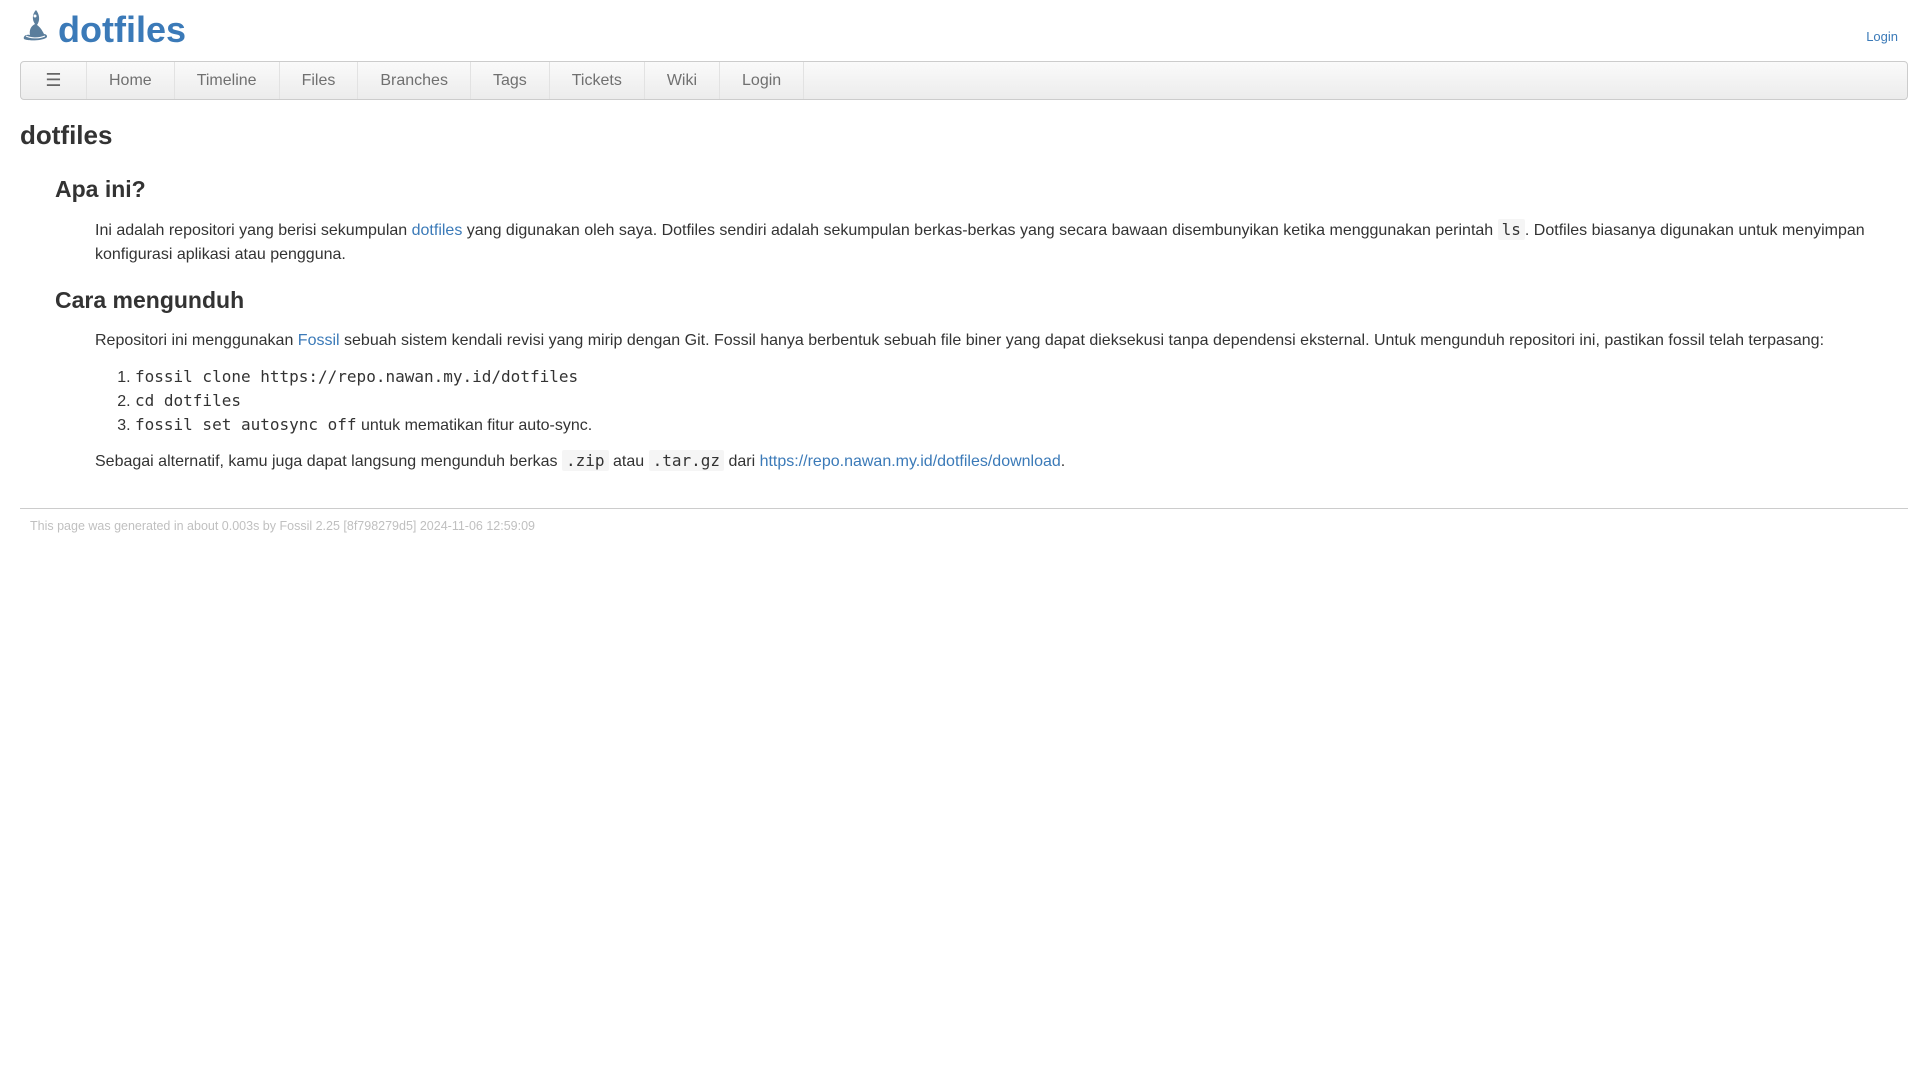 The height and width of the screenshot is (1080, 1920). What do you see at coordinates (474, 425) in the screenshot?
I see `step-suffix: untuk mematikan fitur auto-sync.` at bounding box center [474, 425].